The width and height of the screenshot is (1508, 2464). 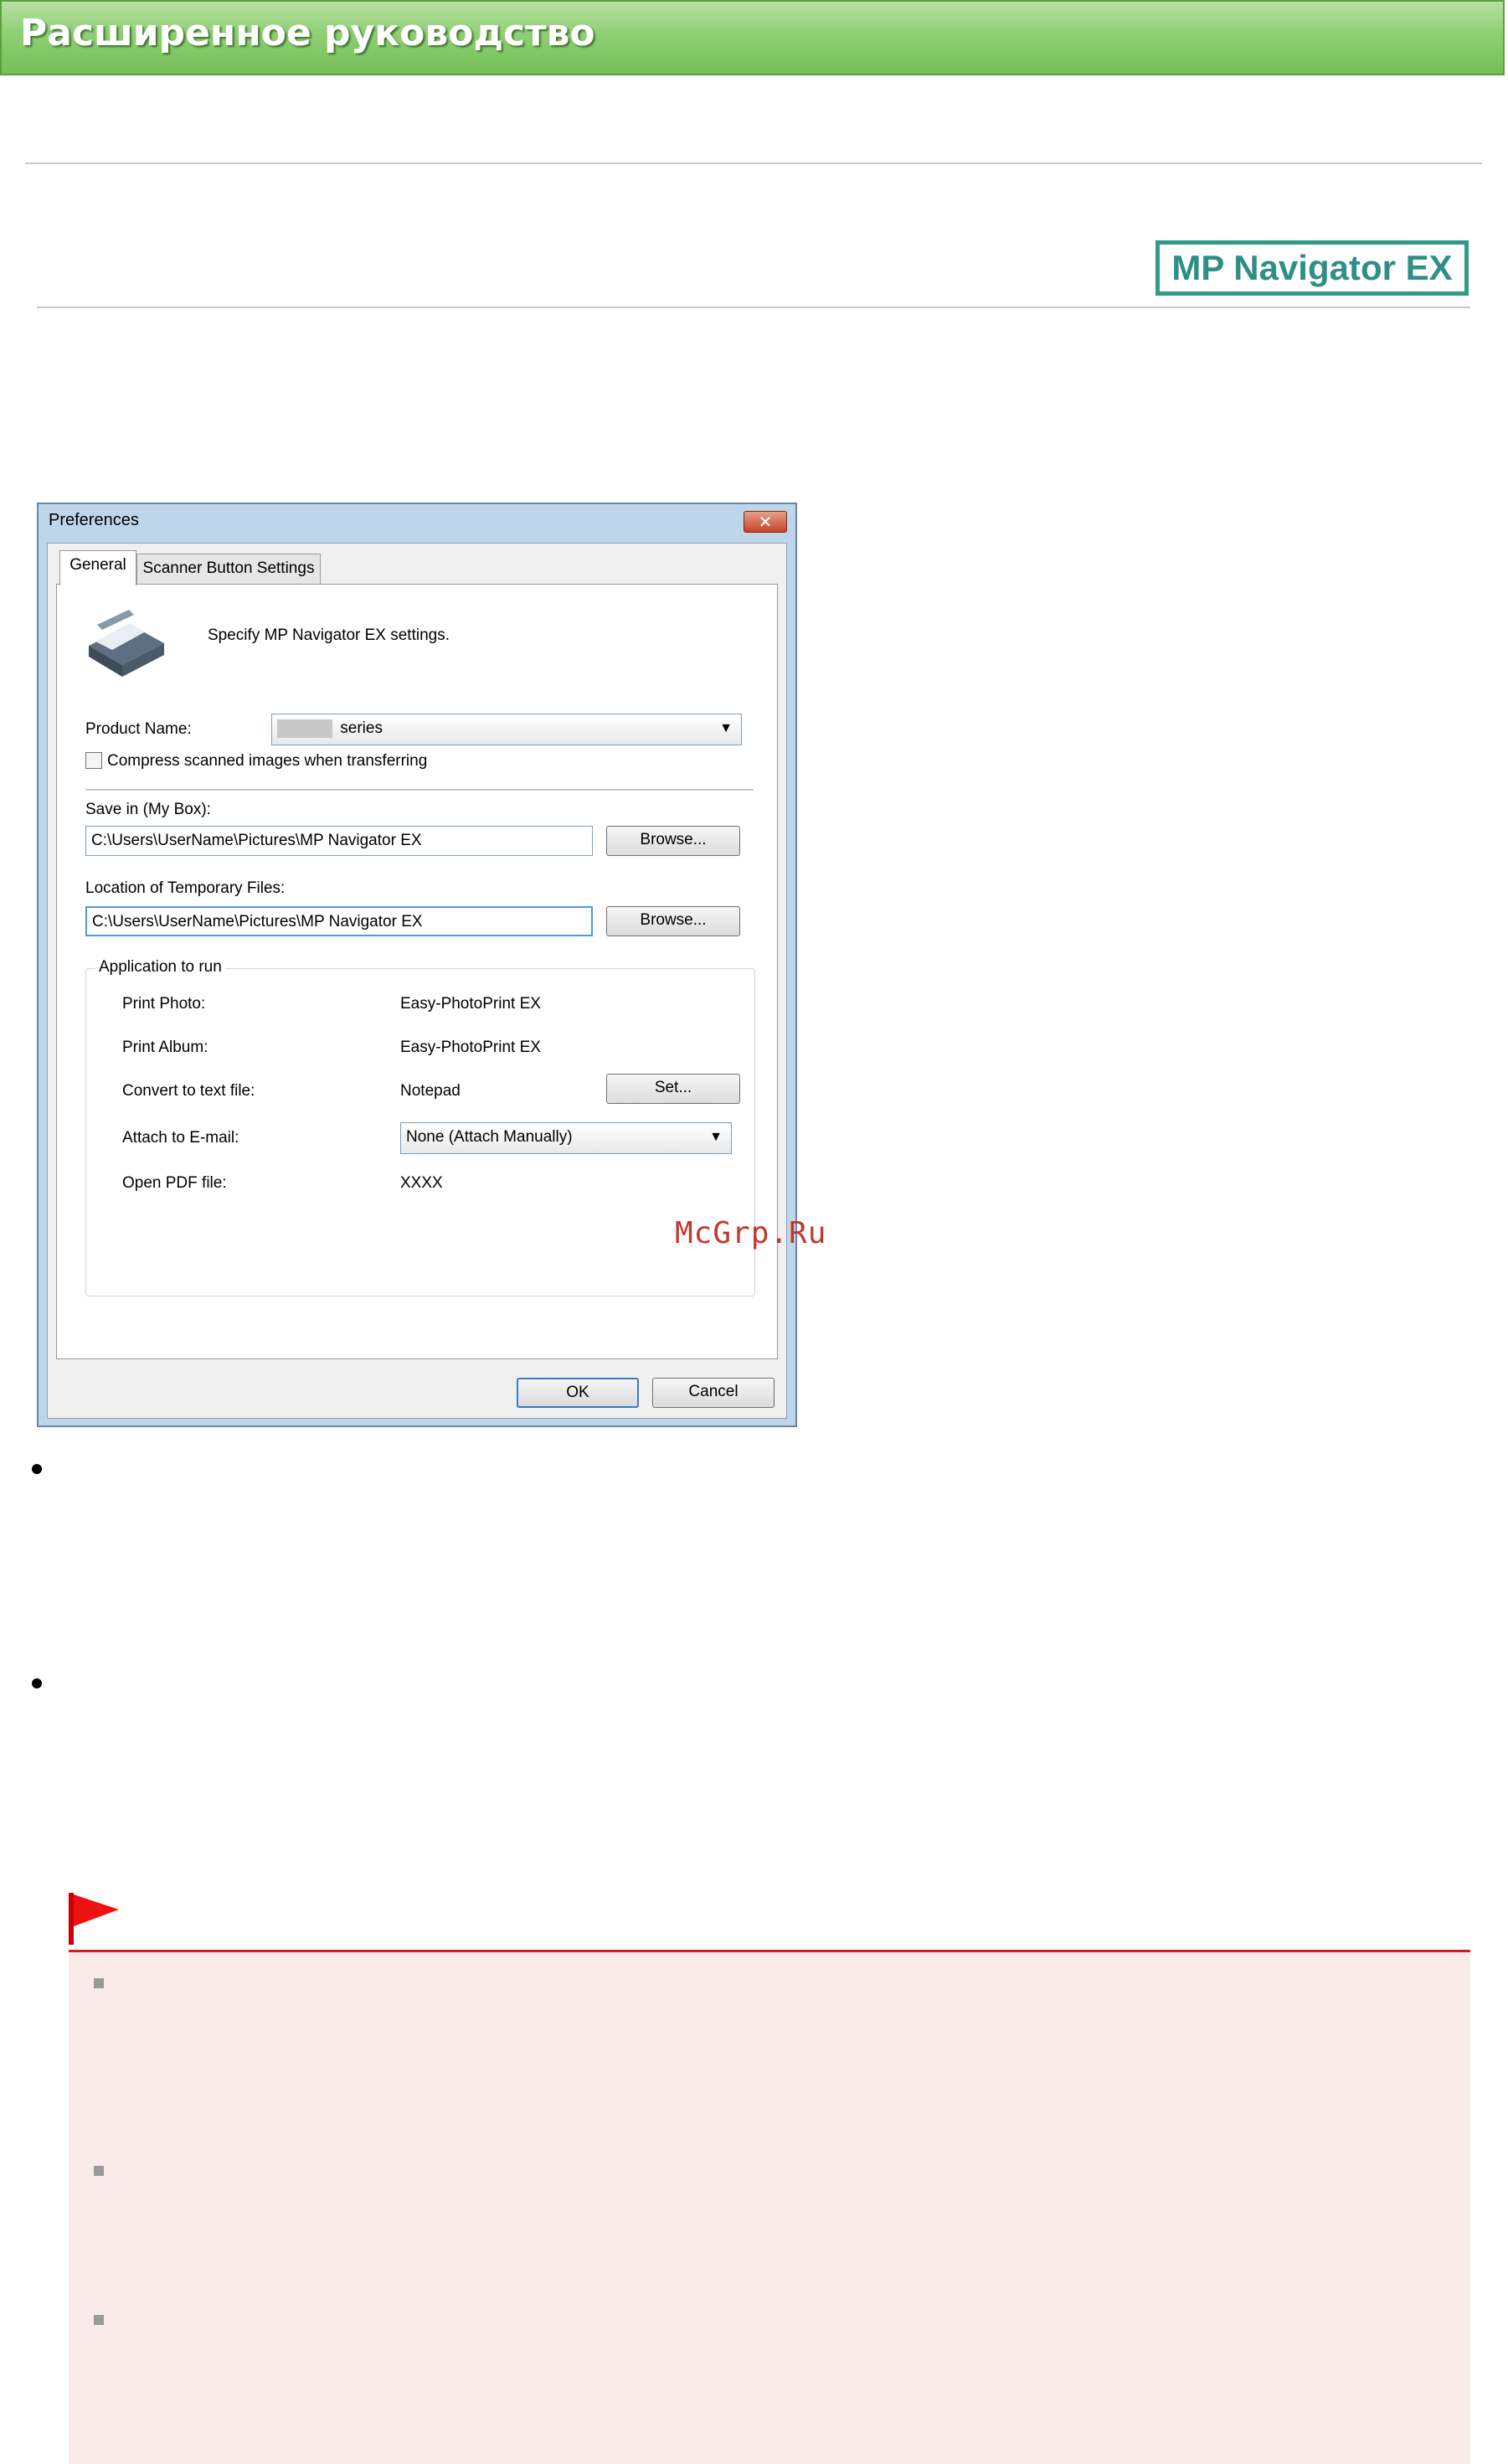 I want to click on intro-text: Specify MP Navigator EX settings., so click(x=329, y=635).